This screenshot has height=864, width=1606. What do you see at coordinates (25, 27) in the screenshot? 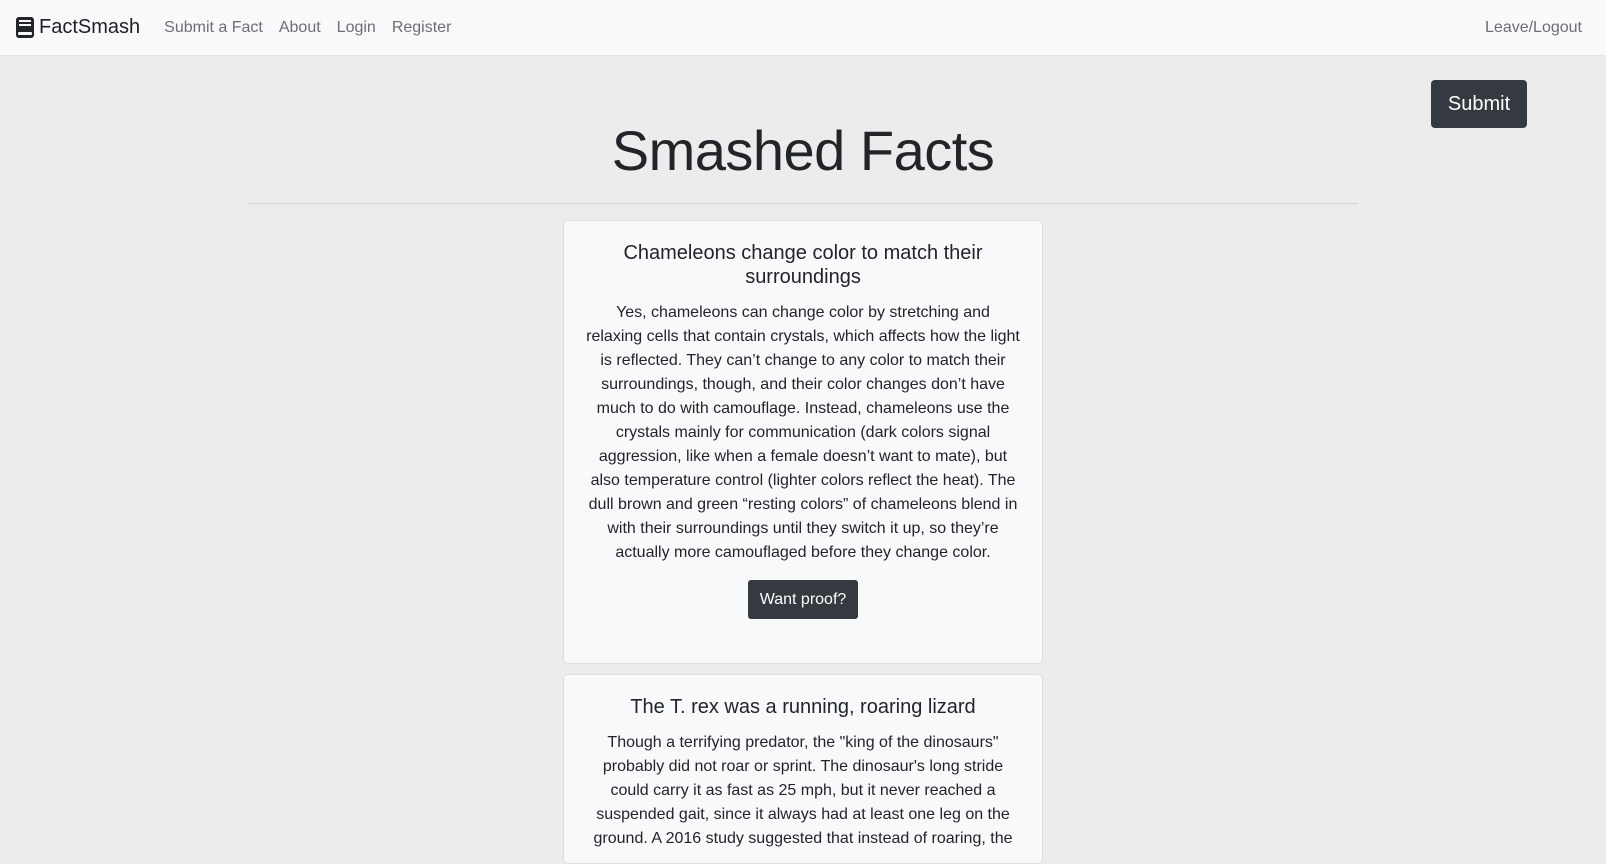
I see `book-icon` at bounding box center [25, 27].